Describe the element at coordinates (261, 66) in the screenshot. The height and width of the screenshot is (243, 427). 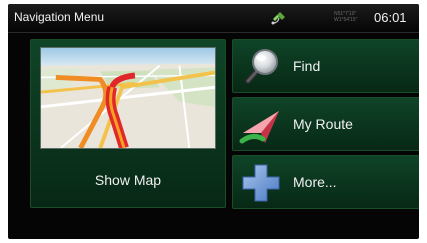
I see `magnifier-icon` at that location.